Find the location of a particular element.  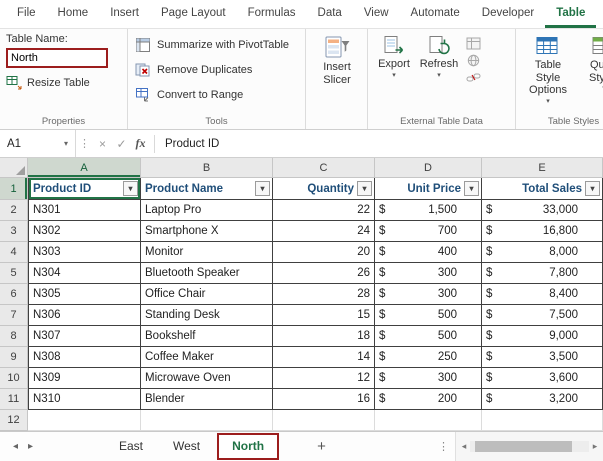

cell-D2: $1,500 is located at coordinates (428, 210).